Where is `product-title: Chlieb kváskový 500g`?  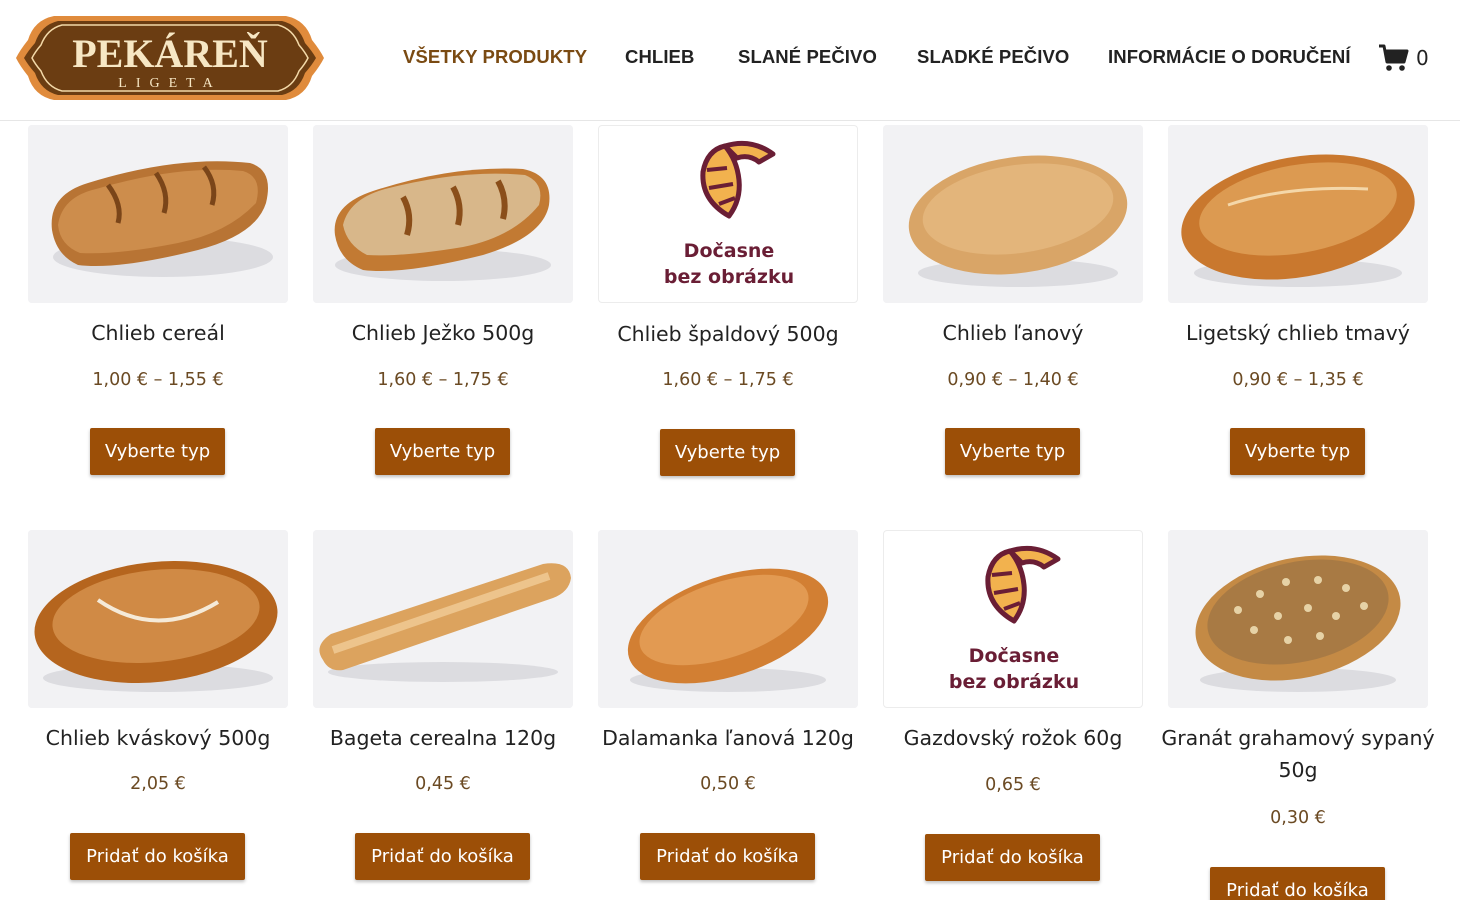 product-title: Chlieb kváskový 500g is located at coordinates (158, 738).